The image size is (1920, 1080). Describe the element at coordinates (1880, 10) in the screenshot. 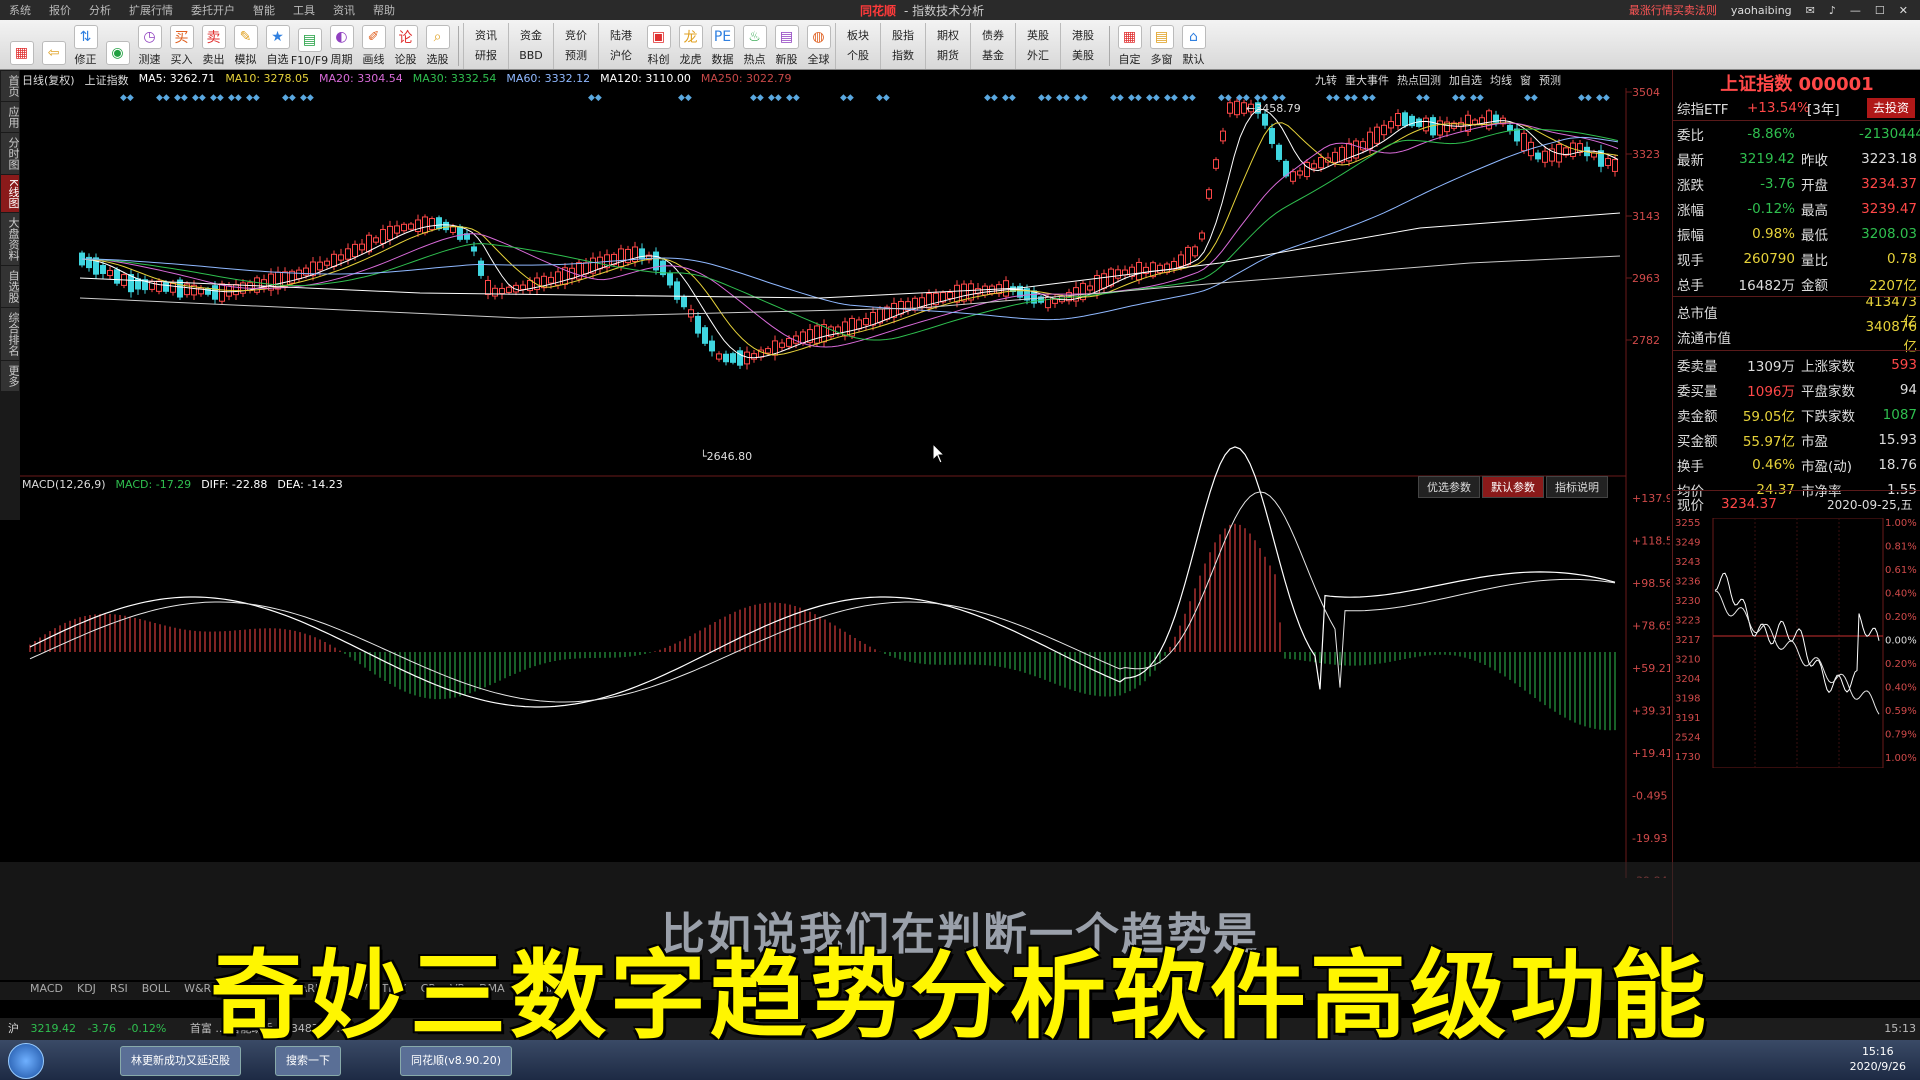

I see `maximize-icon: ☐` at that location.